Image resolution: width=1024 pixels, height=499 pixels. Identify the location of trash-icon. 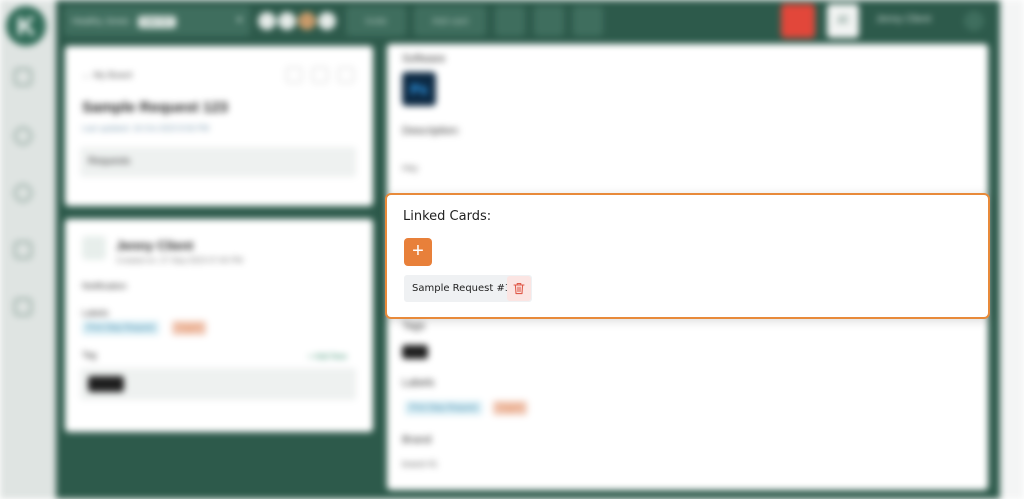
(519, 289).